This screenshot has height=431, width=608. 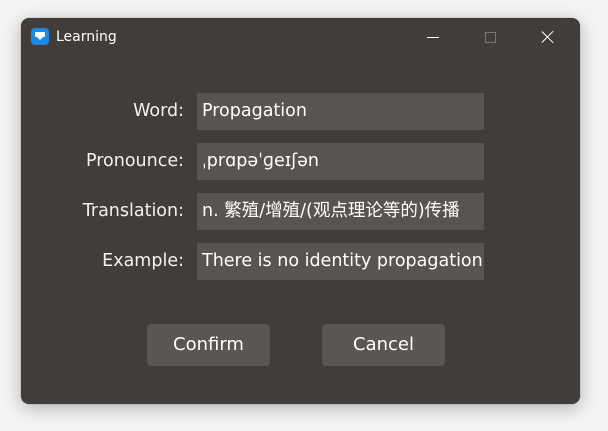 What do you see at coordinates (134, 161) in the screenshot?
I see `pronounce-label: Pronounce:` at bounding box center [134, 161].